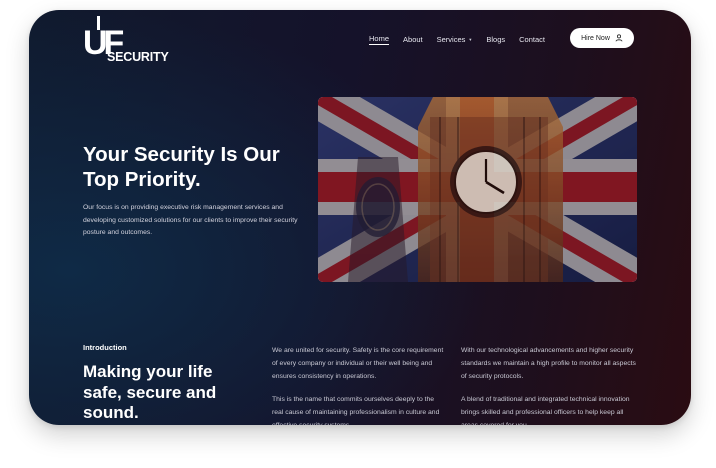  I want to click on logo-text: SECURITY, so click(138, 57).